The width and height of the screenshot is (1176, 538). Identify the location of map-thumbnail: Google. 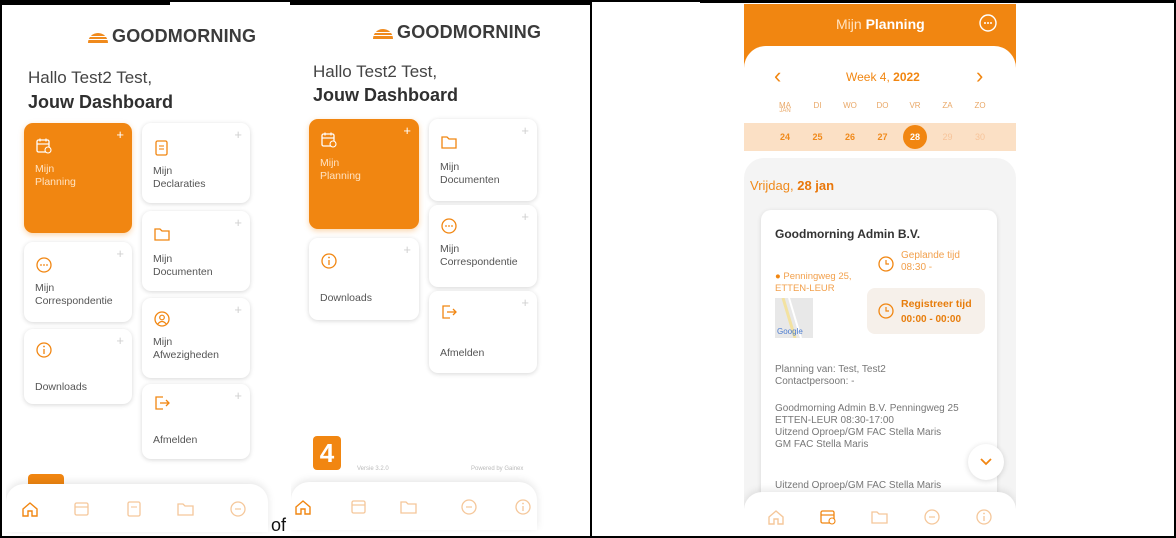
(794, 318).